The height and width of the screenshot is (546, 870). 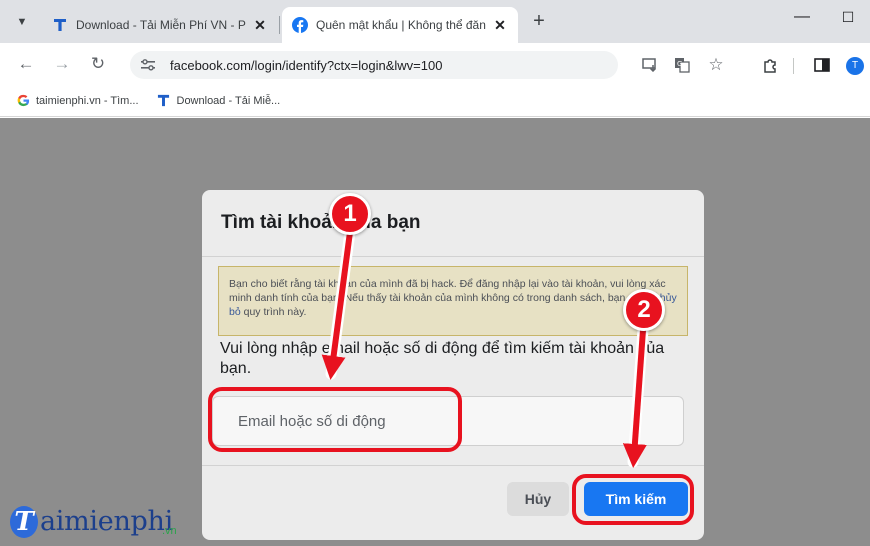 What do you see at coordinates (148, 65) in the screenshot?
I see `site-settings-icon` at bounding box center [148, 65].